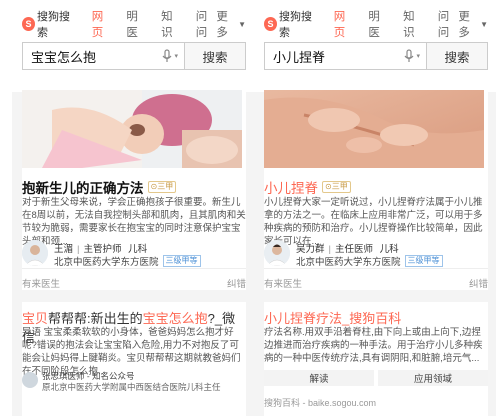  I want to click on badge-icon: ⊙, so click(328, 186).